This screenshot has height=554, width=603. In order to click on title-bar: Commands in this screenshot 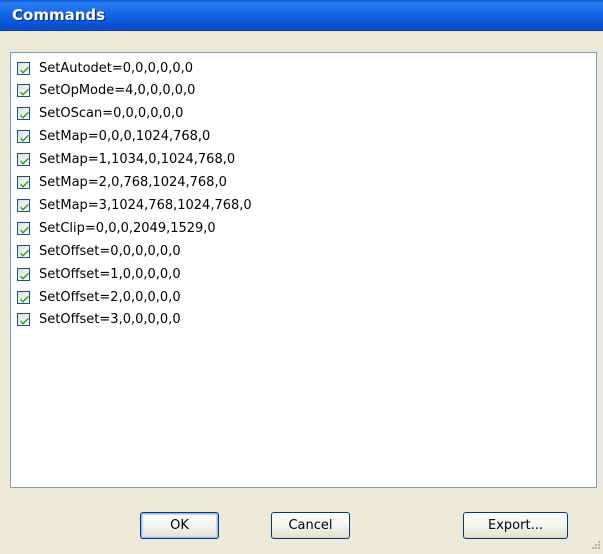, I will do `click(301, 15)`.